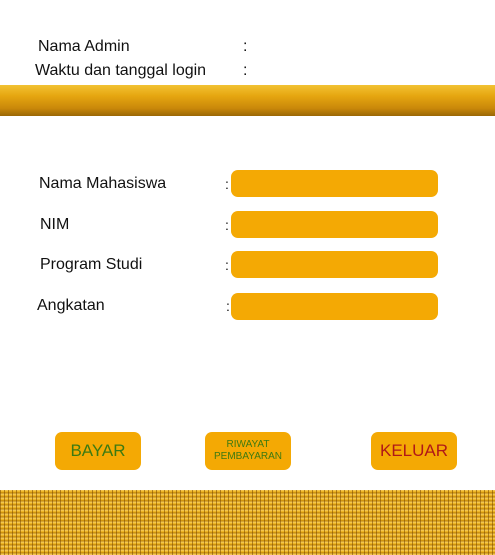 The height and width of the screenshot is (555, 495). I want to click on nim-input, so click(334, 224).